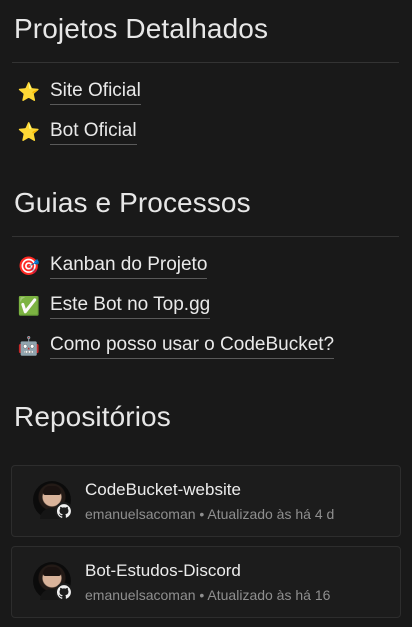 Image resolution: width=412 pixels, height=627 pixels. Describe the element at coordinates (130, 306) in the screenshot. I see `guide-link-label: Este Bot no Top.gg` at that location.